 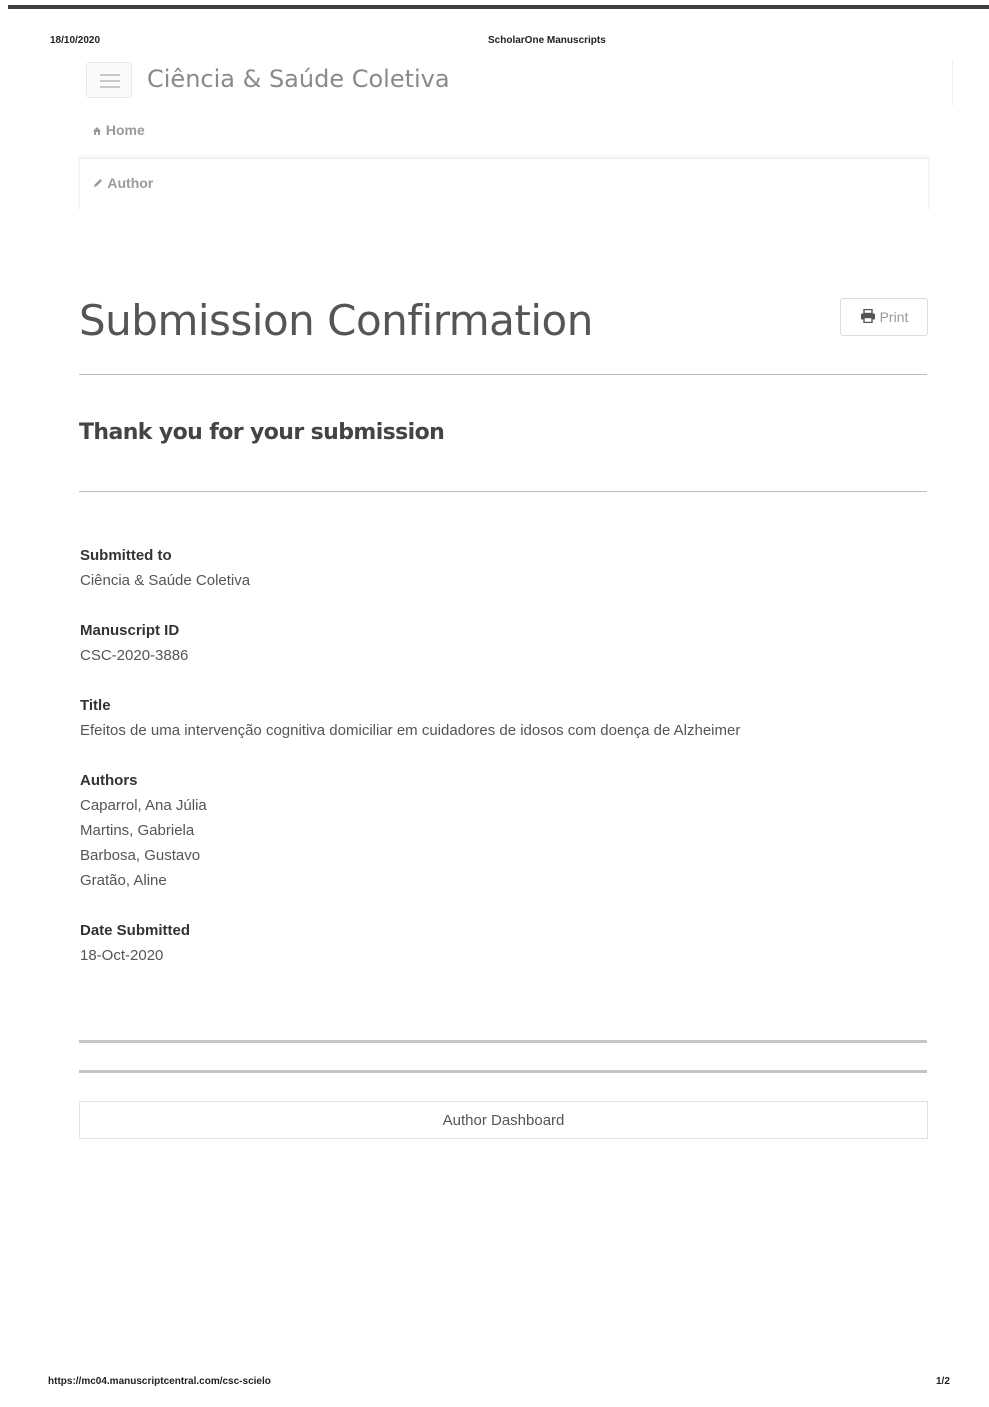 I want to click on print-button-label: Print, so click(x=894, y=317).